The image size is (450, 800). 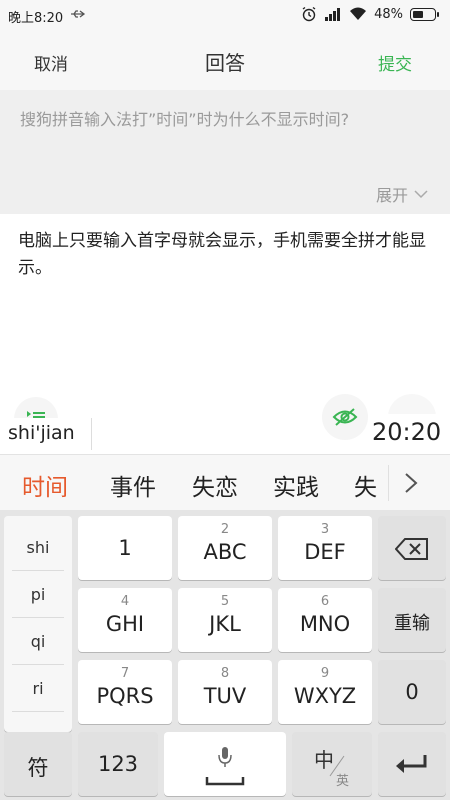 What do you see at coordinates (325, 601) in the screenshot?
I see `key-number: 6` at bounding box center [325, 601].